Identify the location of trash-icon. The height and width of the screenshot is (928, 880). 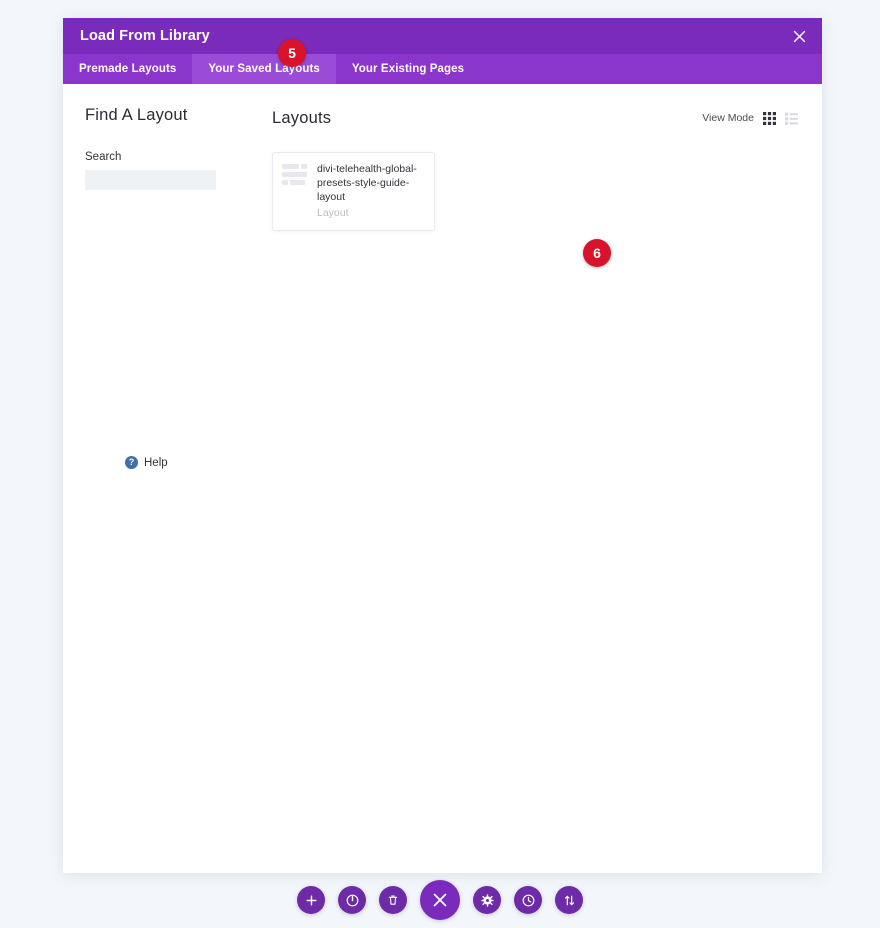
(393, 900).